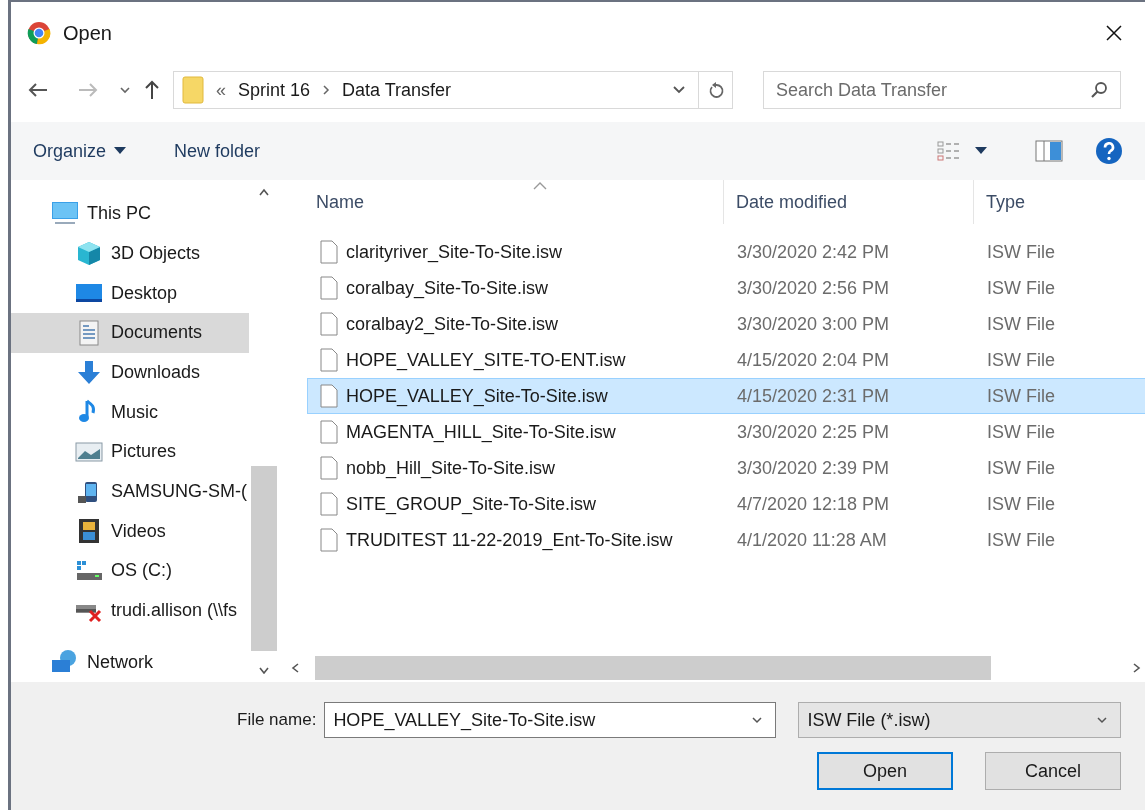  I want to click on file-name: HOPE_VALLEY_Site-To-Site.isw, so click(477, 396).